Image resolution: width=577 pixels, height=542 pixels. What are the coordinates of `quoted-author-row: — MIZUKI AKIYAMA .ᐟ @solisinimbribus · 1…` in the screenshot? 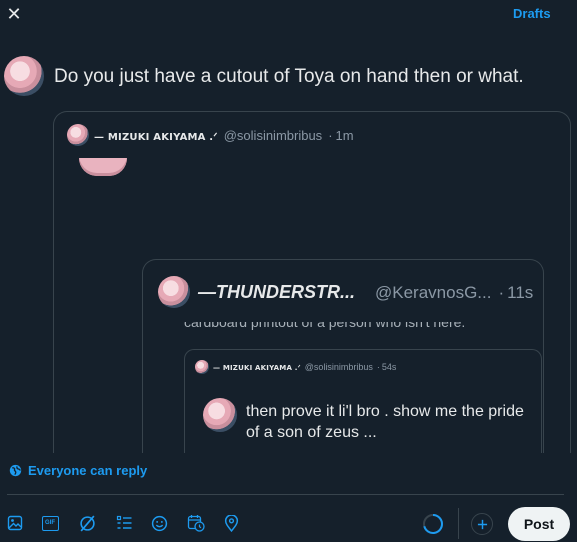 It's located at (224, 135).